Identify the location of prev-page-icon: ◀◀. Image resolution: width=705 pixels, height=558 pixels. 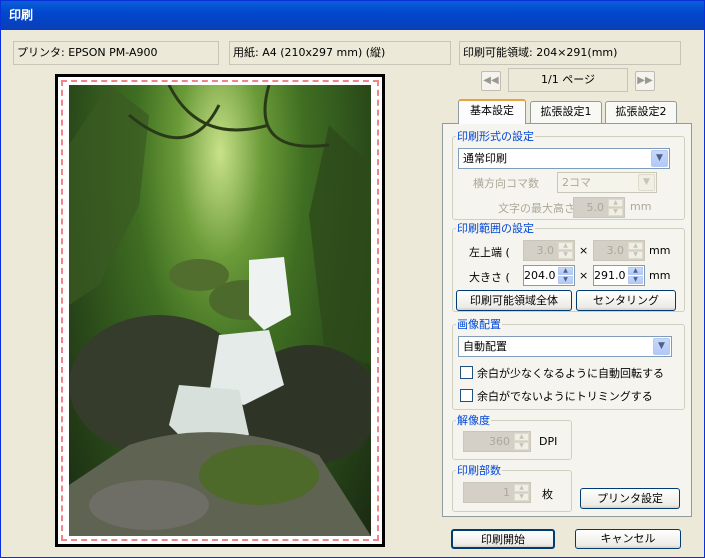
(491, 80).